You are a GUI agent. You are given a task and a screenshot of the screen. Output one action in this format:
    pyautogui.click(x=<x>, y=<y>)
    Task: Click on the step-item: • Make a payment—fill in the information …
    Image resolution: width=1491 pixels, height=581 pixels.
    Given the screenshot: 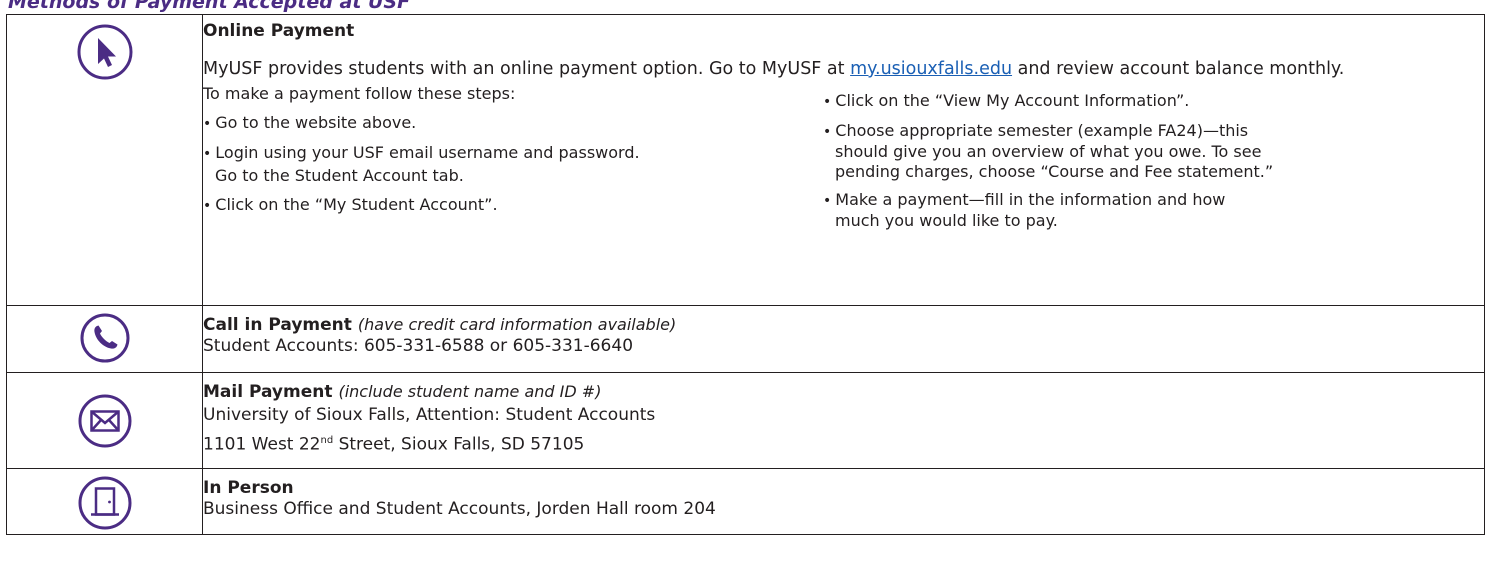 What is the action you would take?
    pyautogui.click(x=1024, y=210)
    